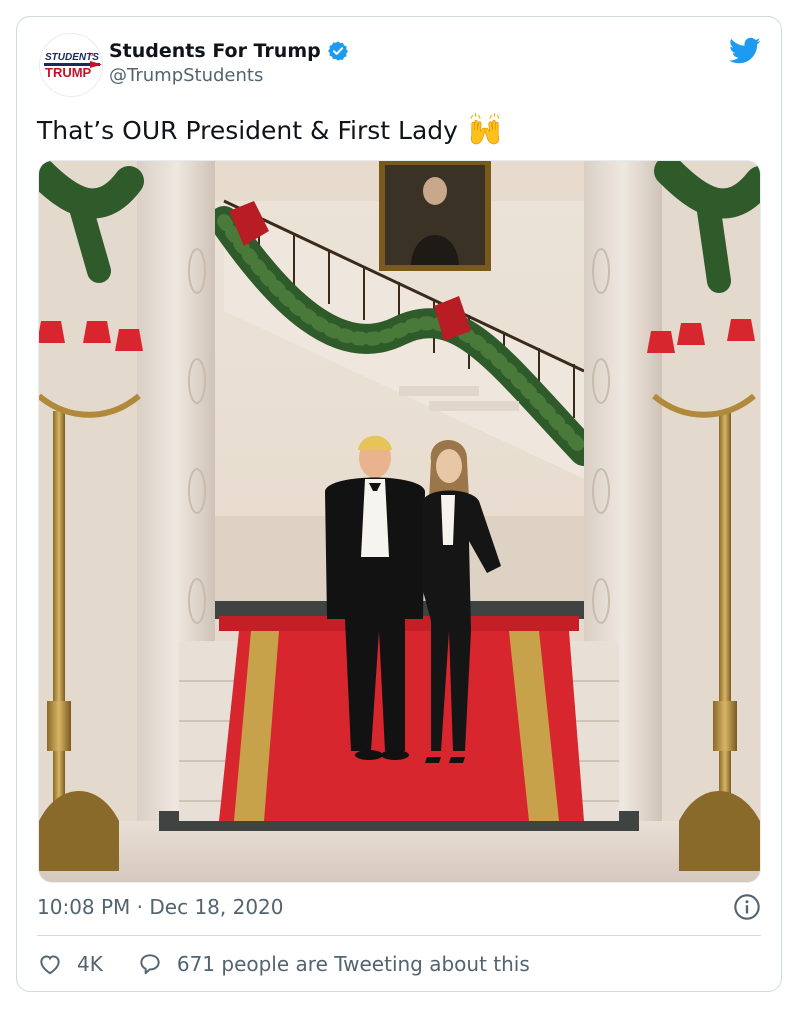  Describe the element at coordinates (745, 51) in the screenshot. I see `twitter-bird-icon` at that location.